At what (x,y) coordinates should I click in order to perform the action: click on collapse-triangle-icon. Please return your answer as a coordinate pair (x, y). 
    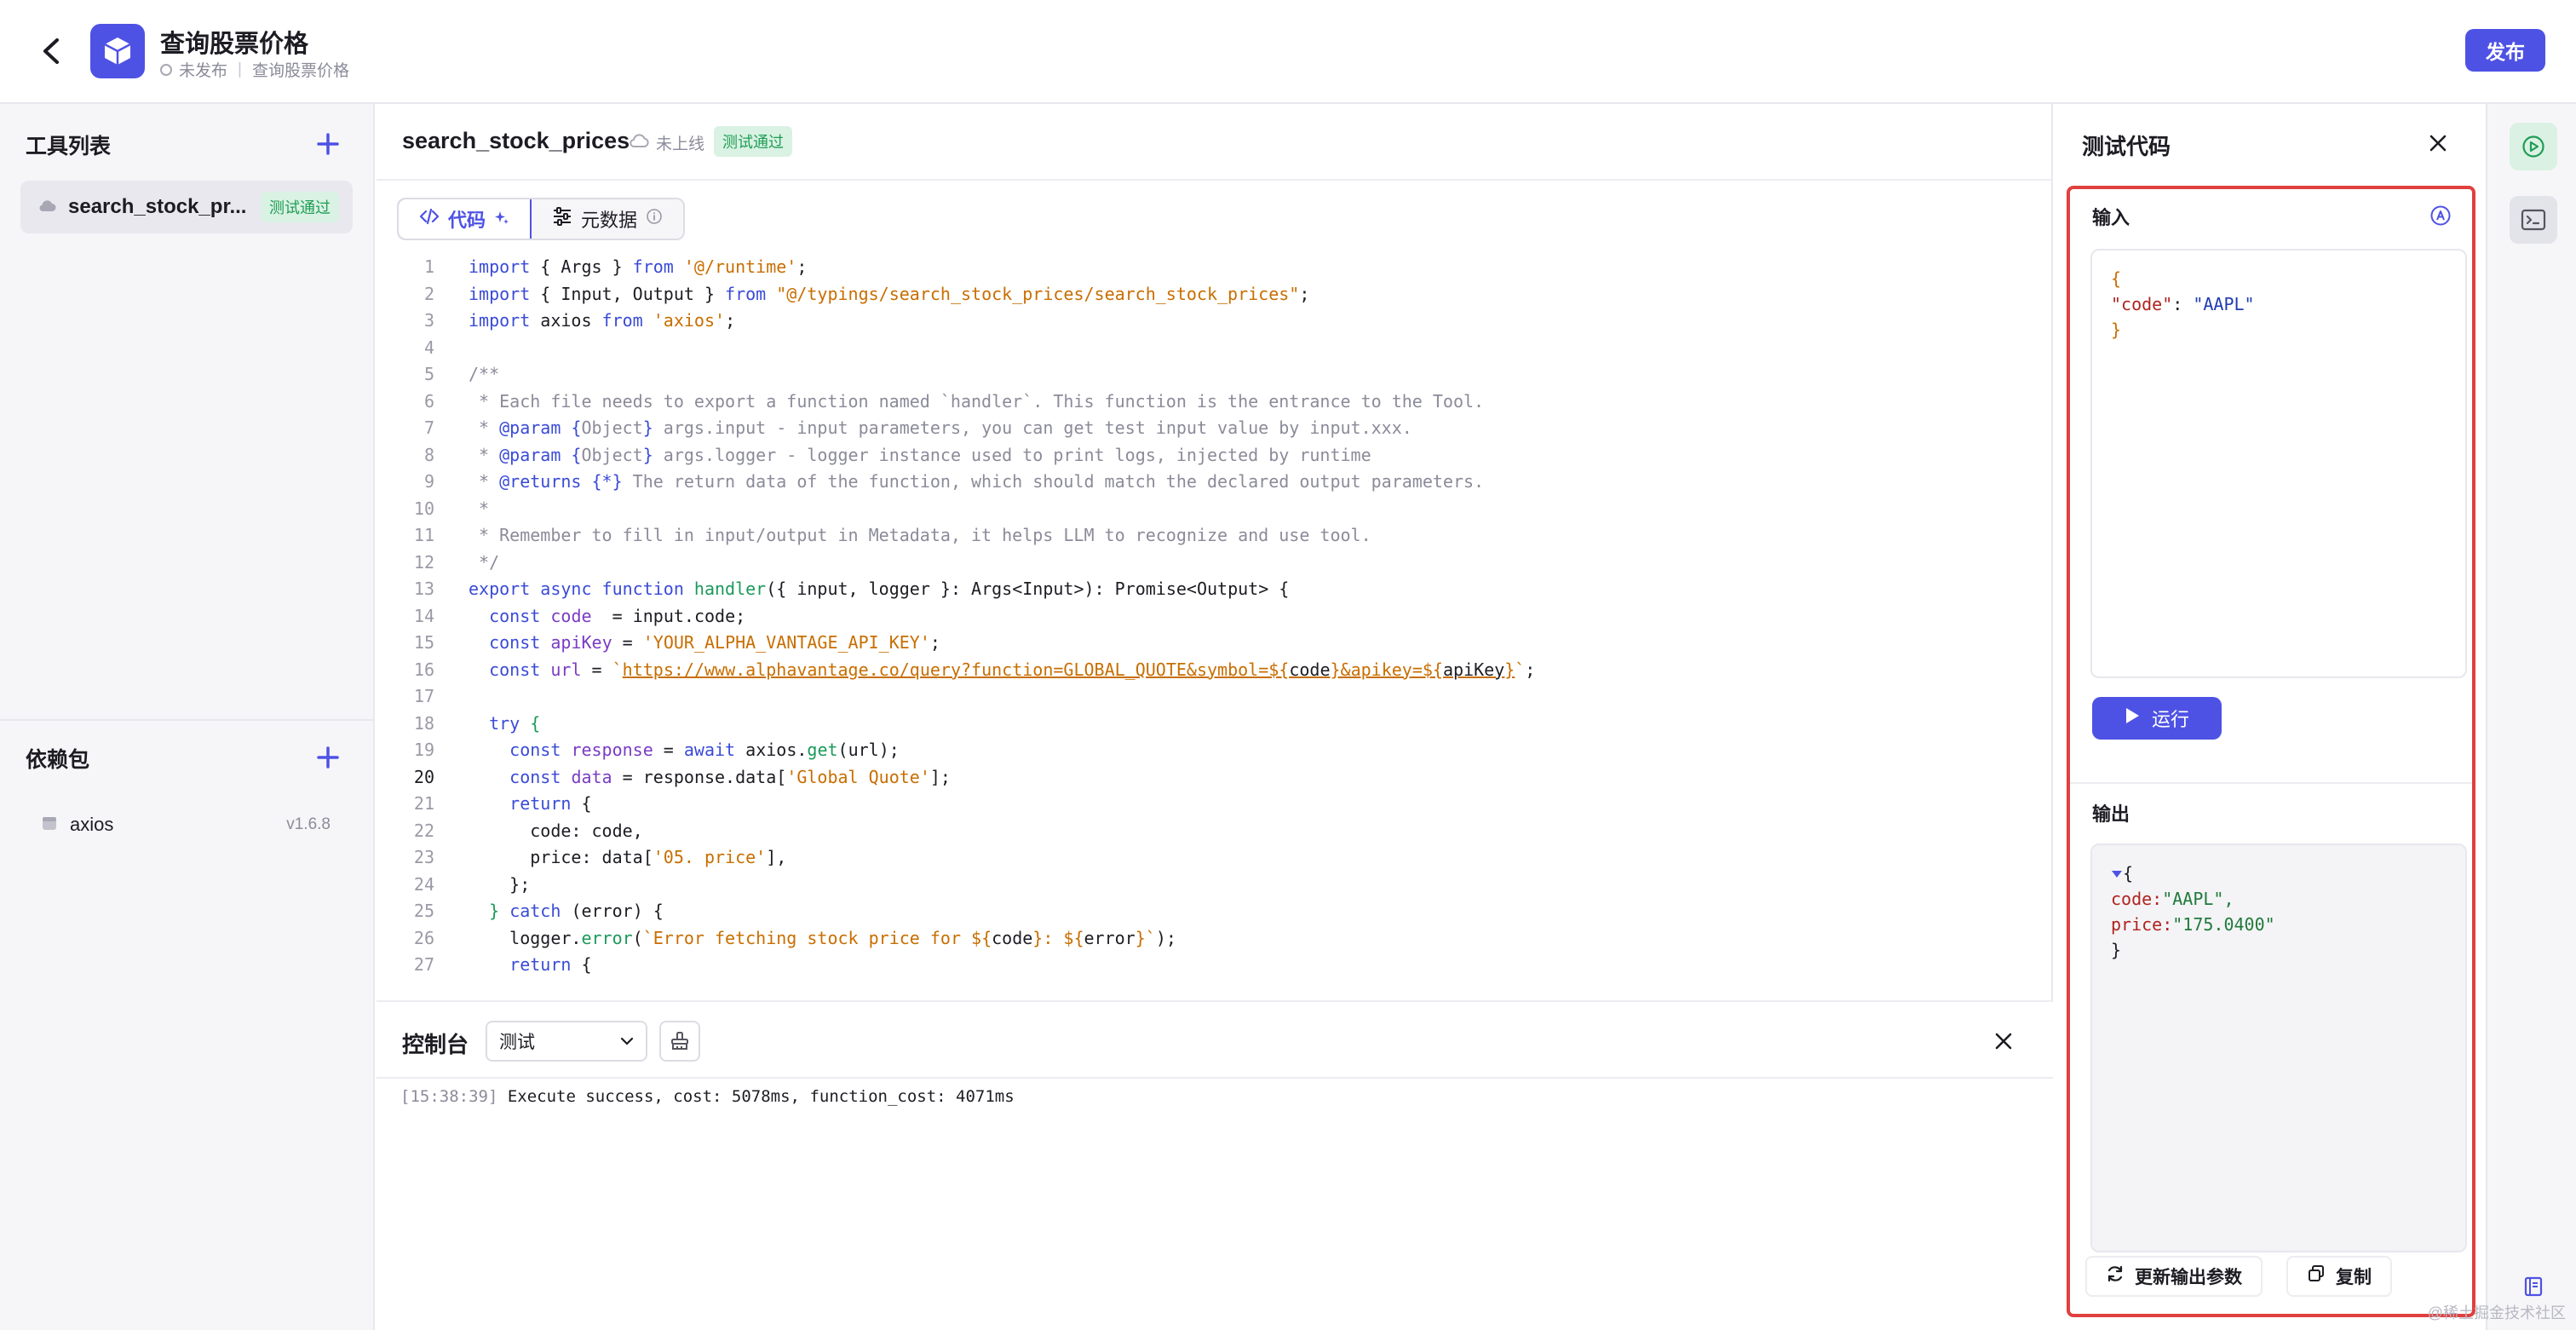
    Looking at the image, I should click on (2117, 874).